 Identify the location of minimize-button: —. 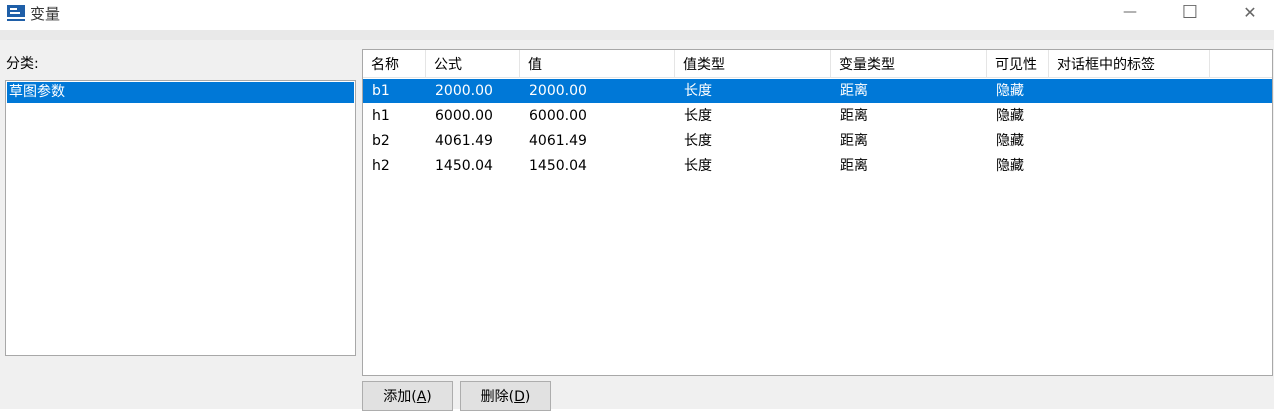
(1130, 12).